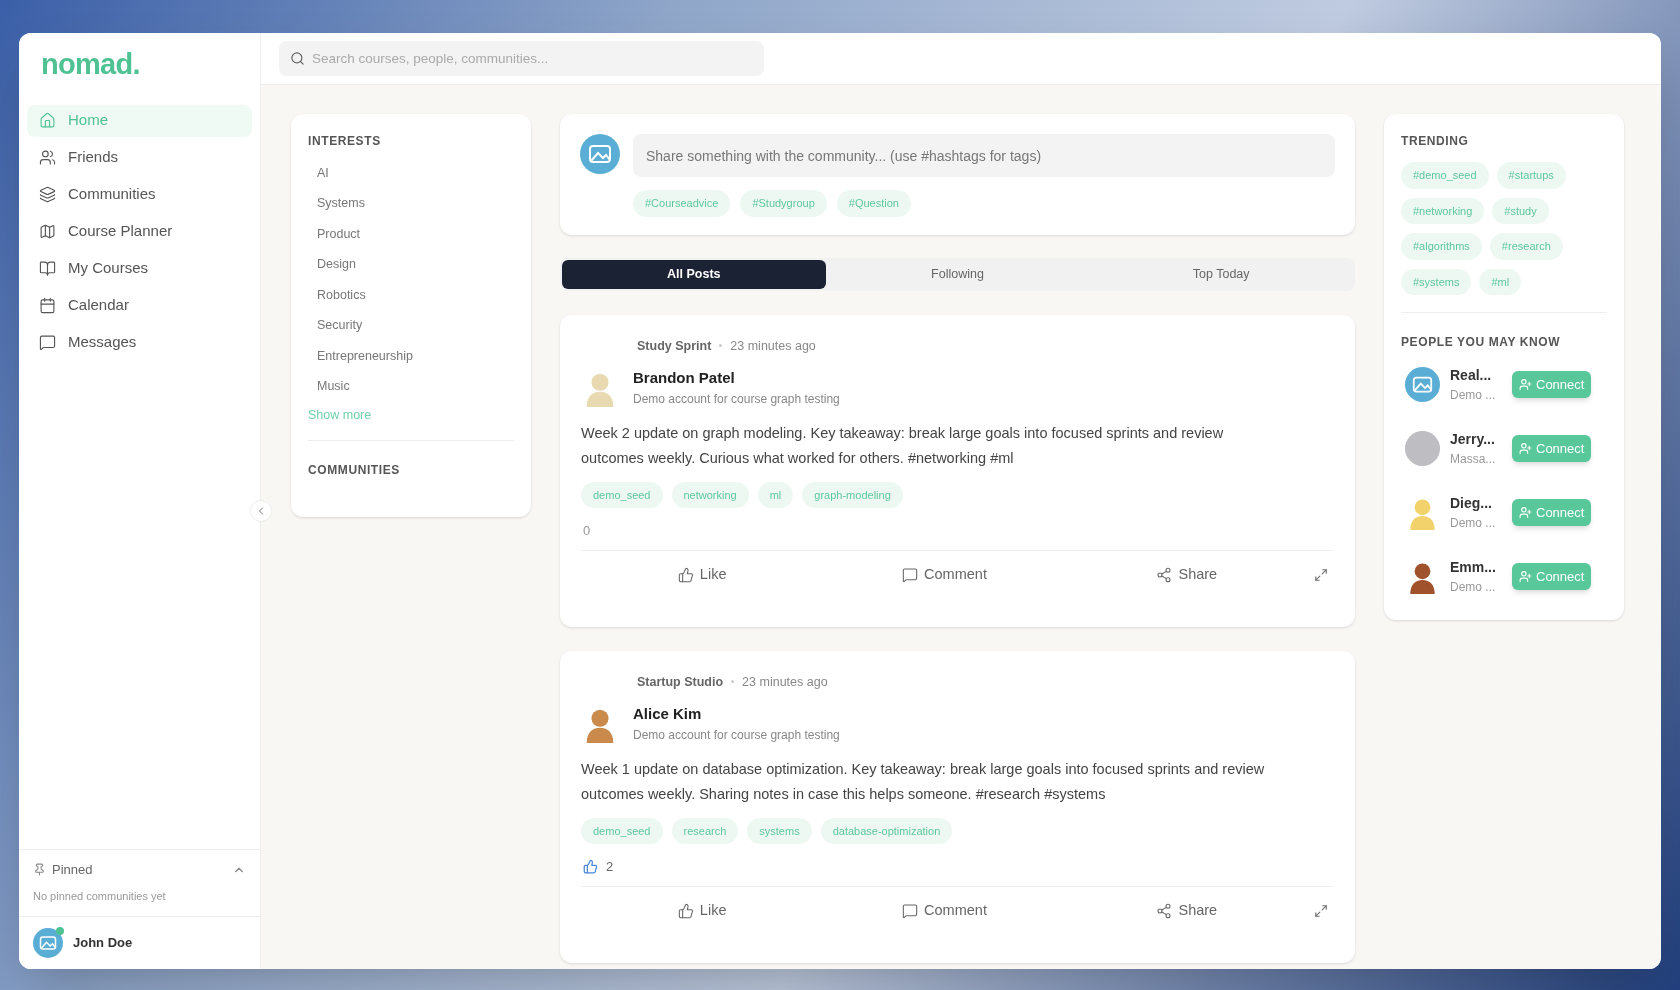  I want to click on interest-item: Entrepreneurship, so click(411, 356).